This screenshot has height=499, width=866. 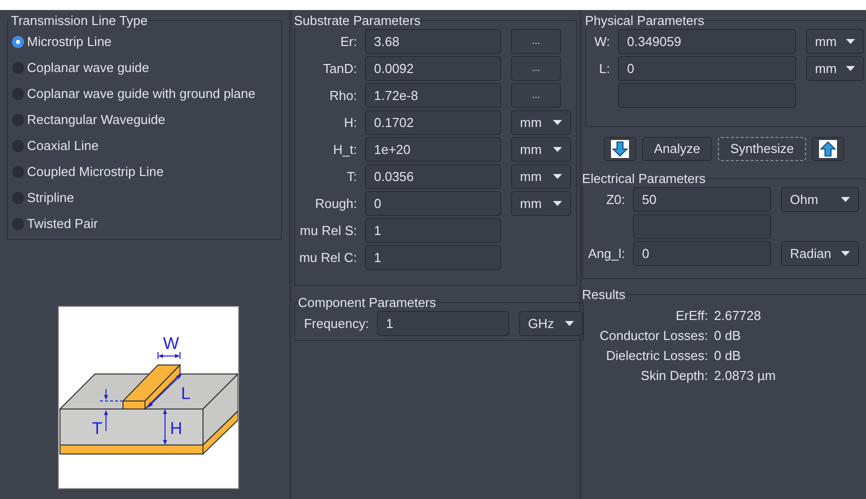 I want to click on dimension-label: L, so click(x=185, y=393).